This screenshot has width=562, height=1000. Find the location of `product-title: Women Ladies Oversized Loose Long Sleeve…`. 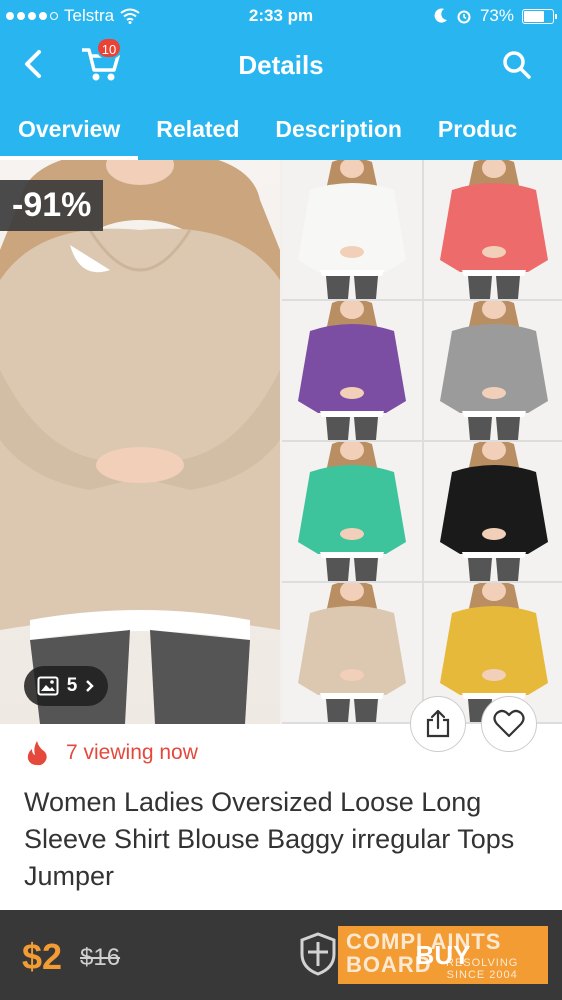

product-title: Women Ladies Oversized Loose Long Sleeve… is located at coordinates (269, 839).